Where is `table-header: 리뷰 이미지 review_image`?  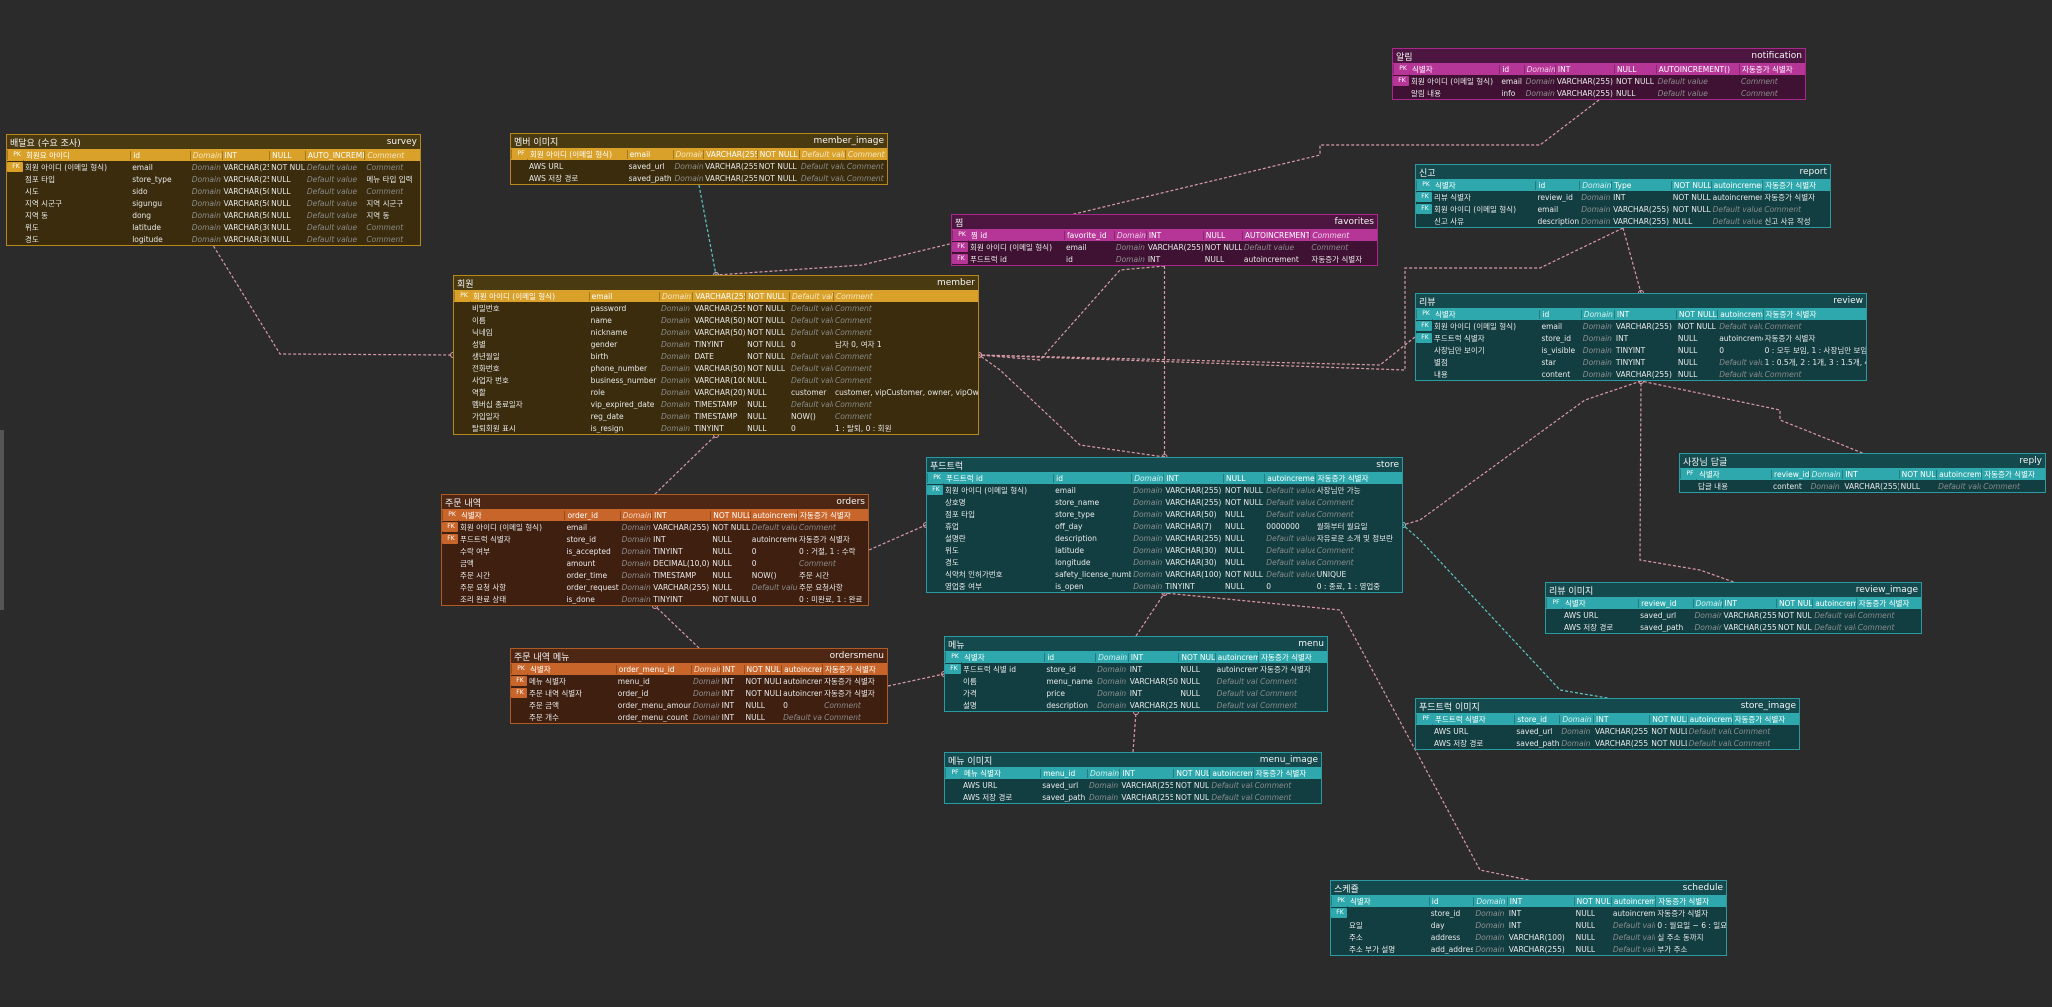
table-header: 리뷰 이미지 review_image is located at coordinates (1733, 590).